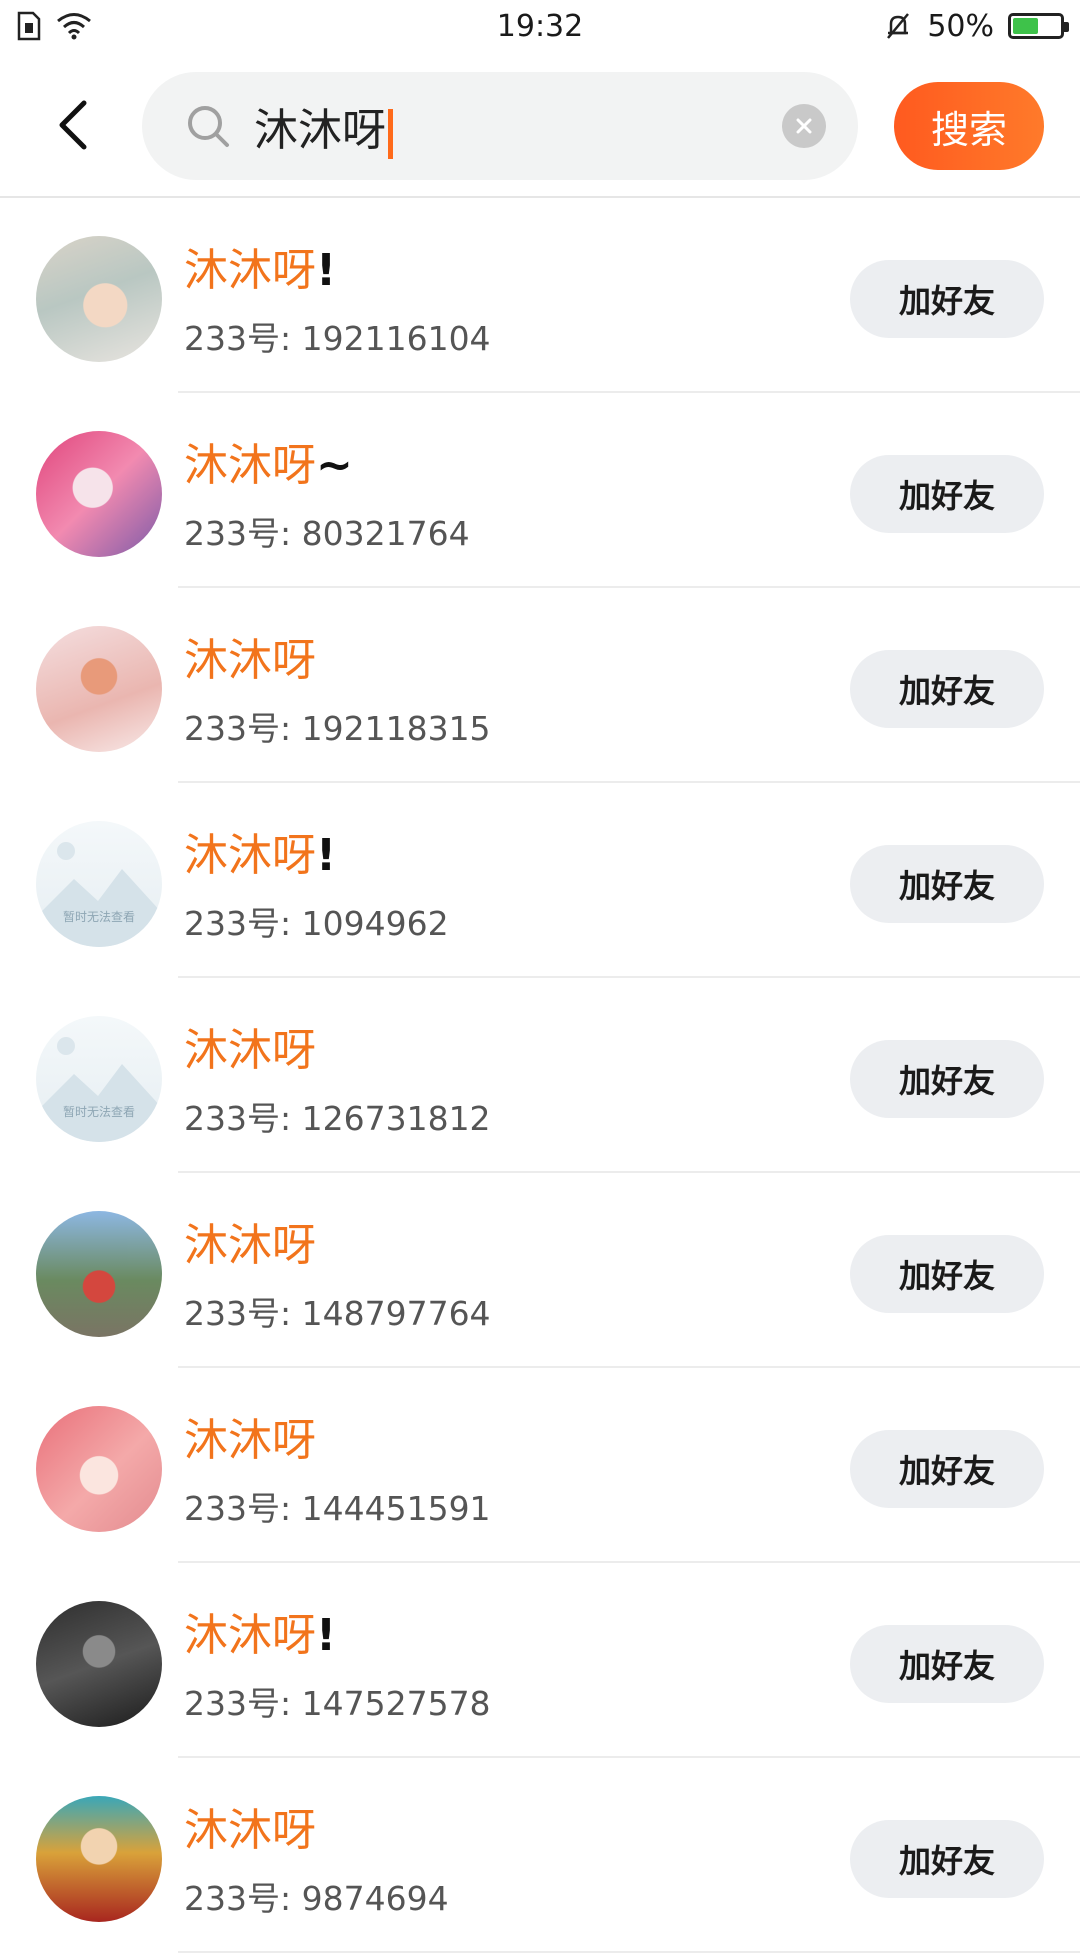 The width and height of the screenshot is (1080, 1953). I want to click on list-item: 沐沐呀! 233号: 147527578 加好友, so click(540, 1660).